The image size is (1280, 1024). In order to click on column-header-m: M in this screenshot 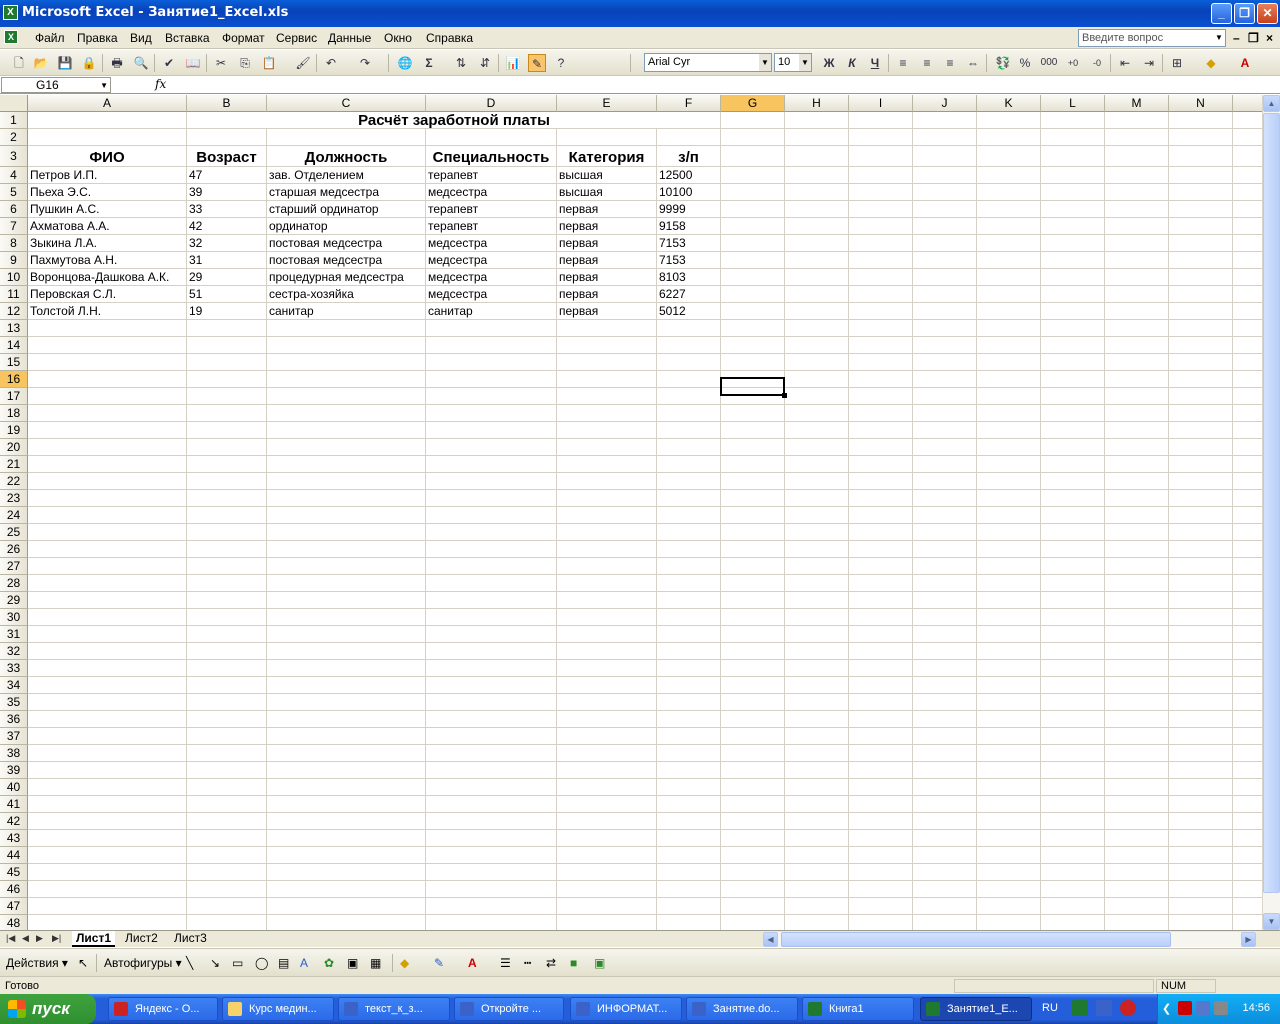, I will do `click(1137, 103)`.